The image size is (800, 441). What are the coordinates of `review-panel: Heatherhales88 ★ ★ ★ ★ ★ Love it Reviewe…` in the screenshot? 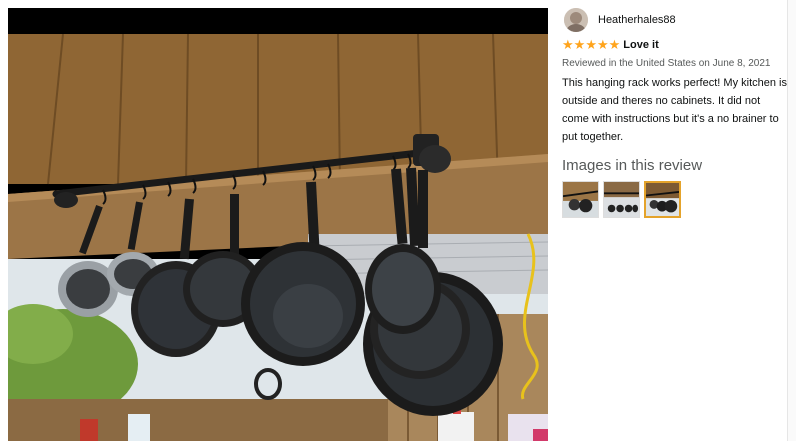 It's located at (674, 112).